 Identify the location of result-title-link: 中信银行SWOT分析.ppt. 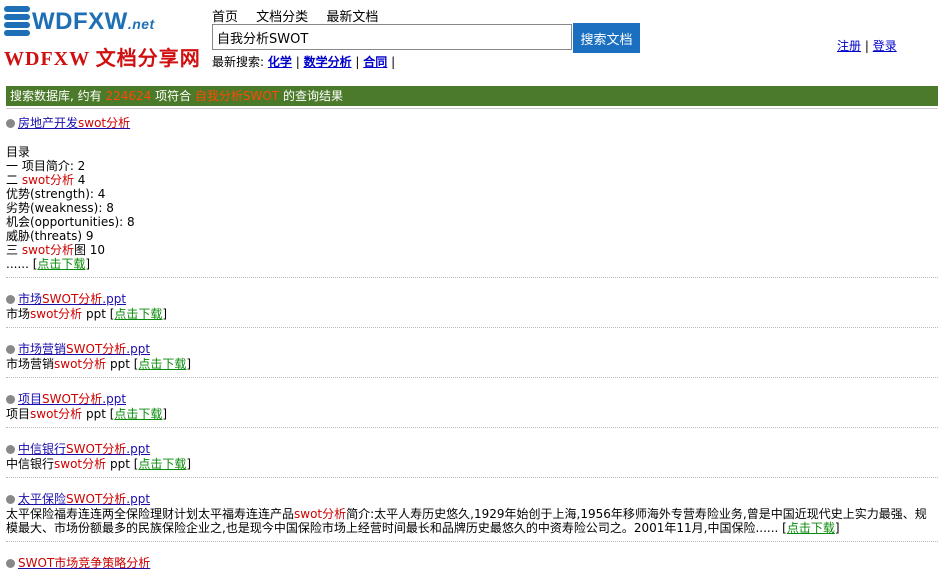
(84, 449).